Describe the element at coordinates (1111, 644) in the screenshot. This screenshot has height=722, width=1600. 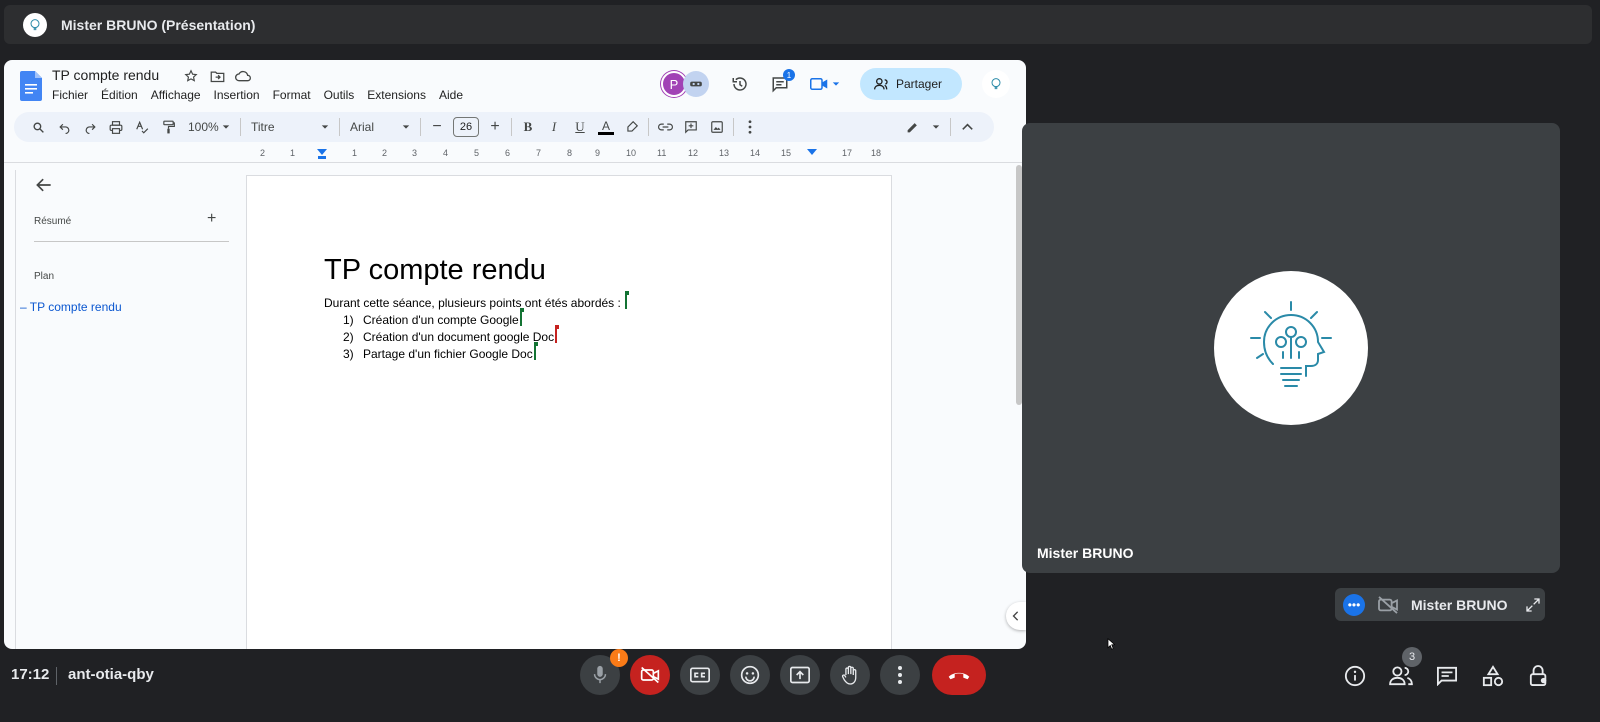
I see `mouse-cursor-icon` at that location.